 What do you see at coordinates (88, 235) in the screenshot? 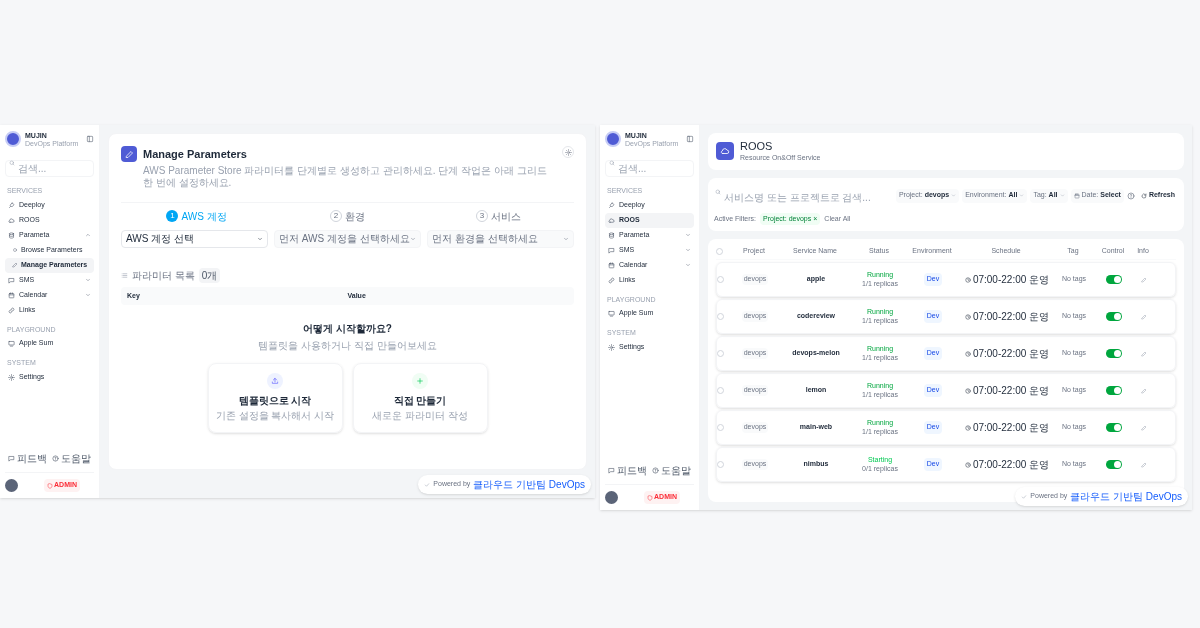
I see `chevron-up-icon` at bounding box center [88, 235].